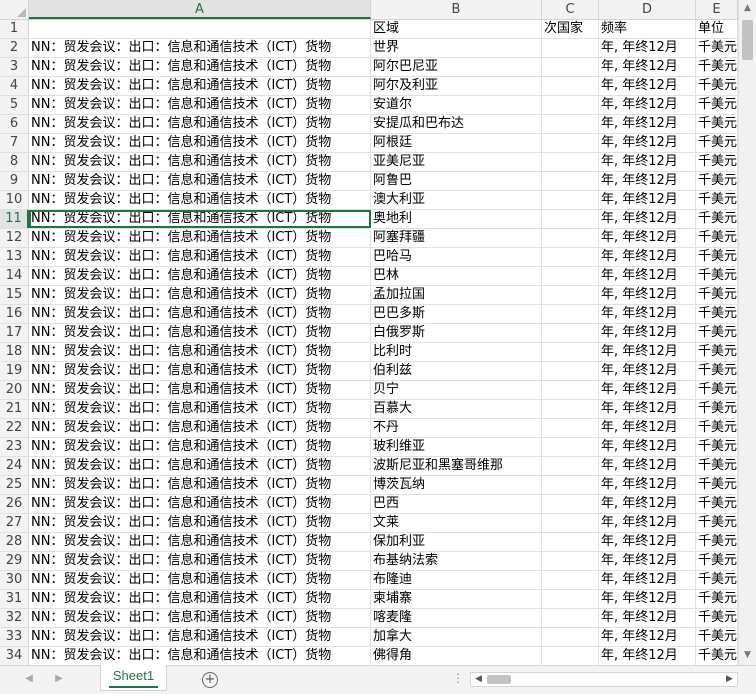 The image size is (756, 694). Describe the element at coordinates (456, 29) in the screenshot. I see `cell-b: 区域` at that location.